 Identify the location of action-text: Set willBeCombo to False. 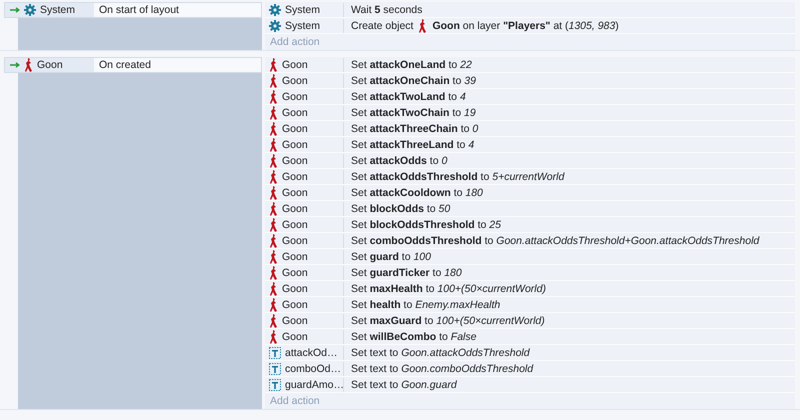
(413, 336).